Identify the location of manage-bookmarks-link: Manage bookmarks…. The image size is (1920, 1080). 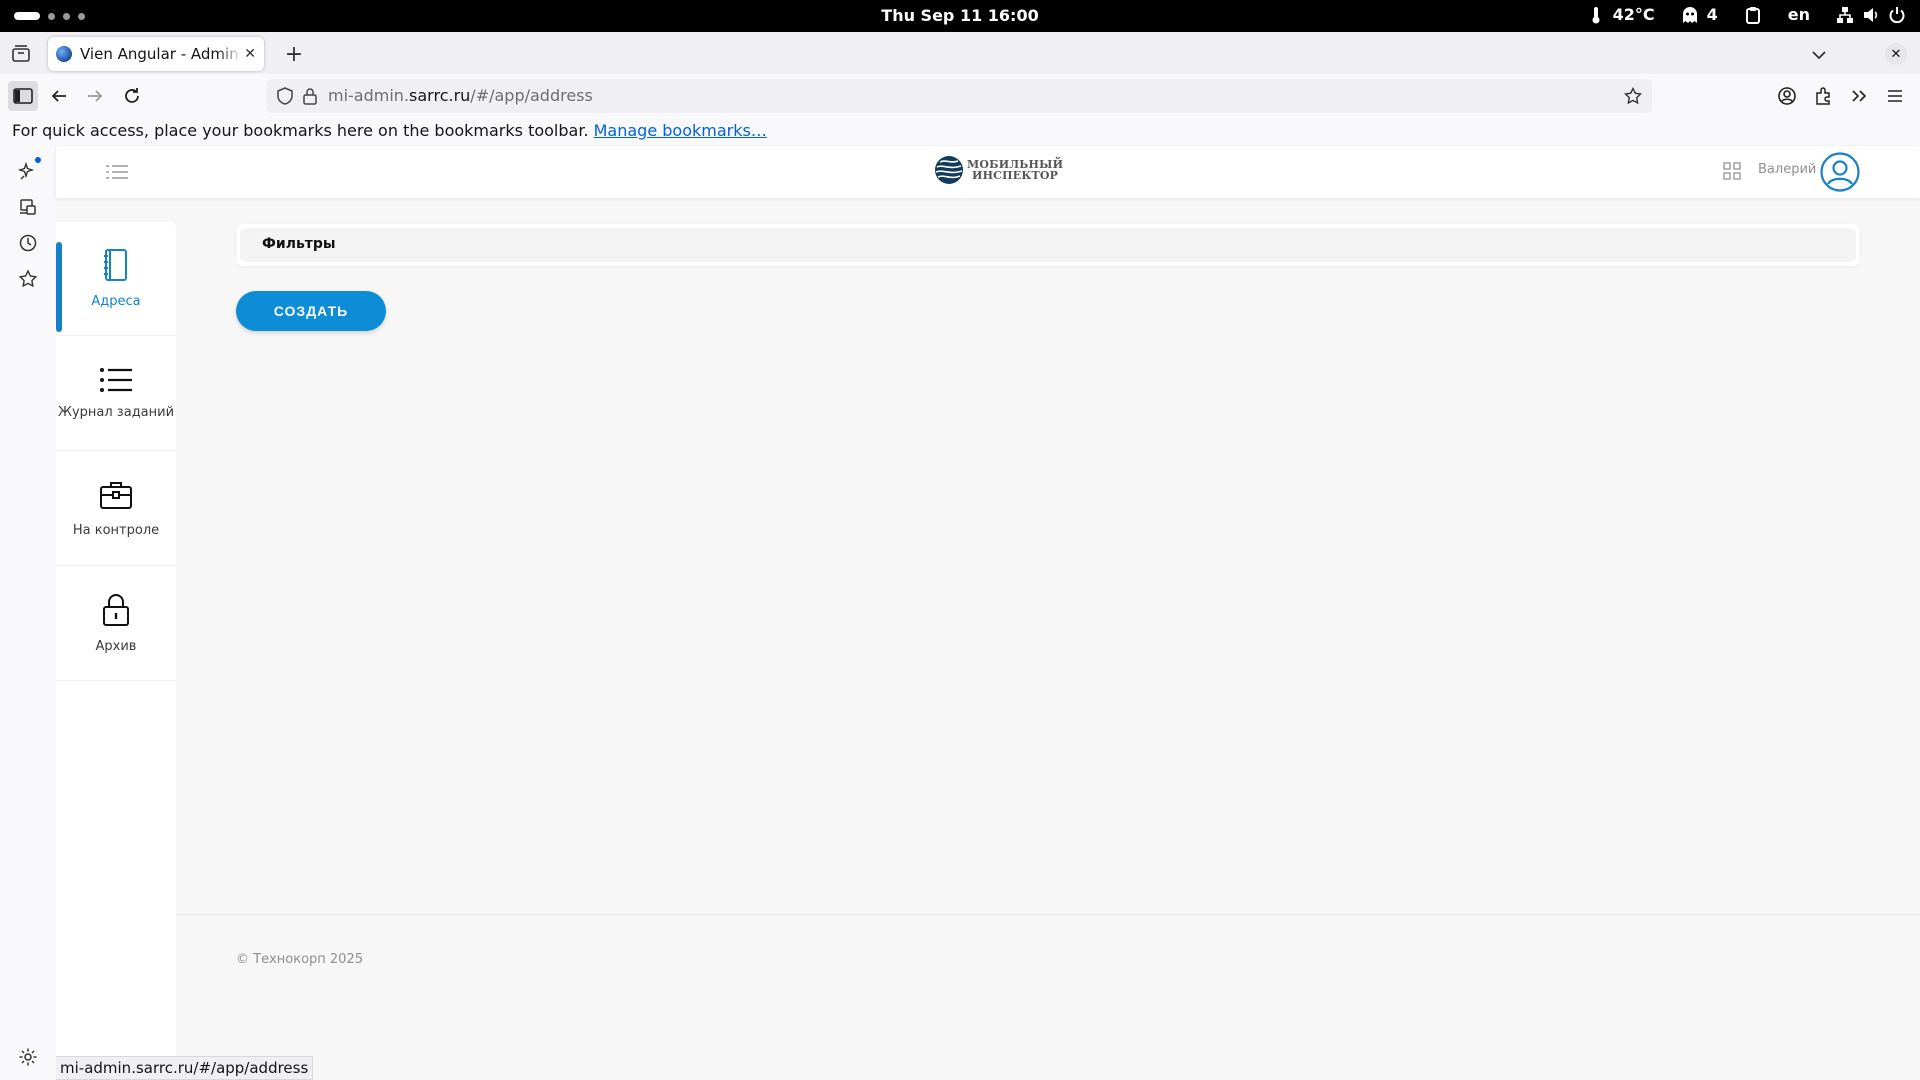
(680, 130).